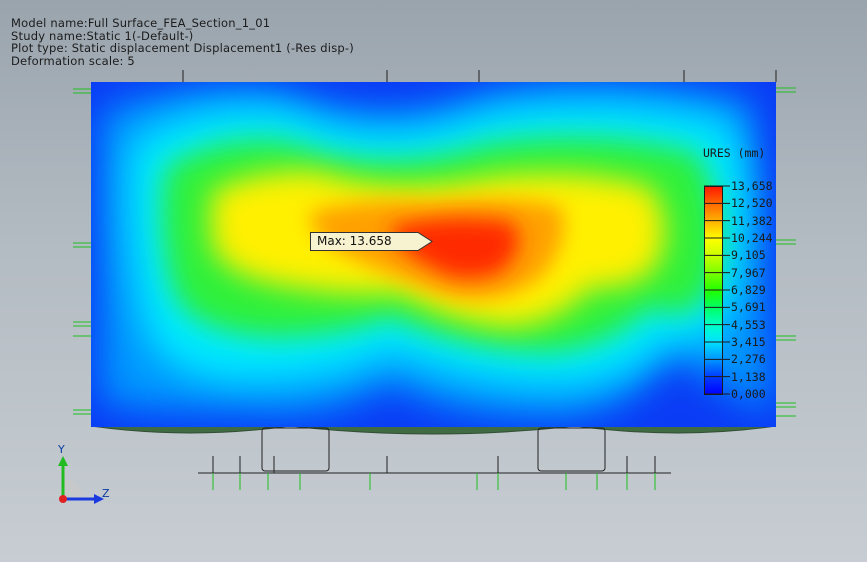 The height and width of the screenshot is (562, 867). Describe the element at coordinates (748, 255) in the screenshot. I see `legend-label: 9,105` at that location.